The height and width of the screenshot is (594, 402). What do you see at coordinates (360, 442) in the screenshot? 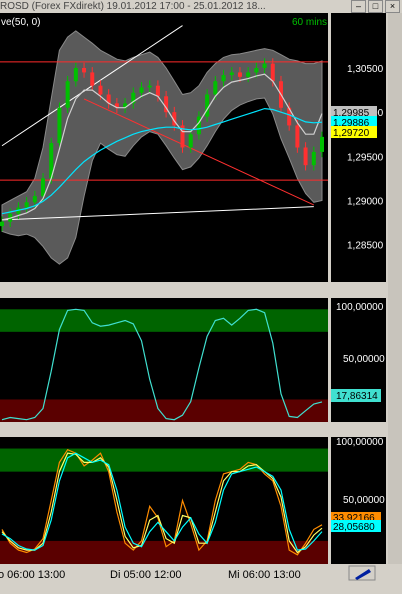
I see `osc2-tick: 100,00000` at bounding box center [360, 442].